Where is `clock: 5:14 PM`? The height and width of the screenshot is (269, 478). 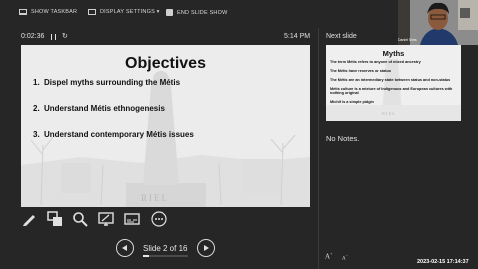 clock: 5:14 PM is located at coordinates (297, 36).